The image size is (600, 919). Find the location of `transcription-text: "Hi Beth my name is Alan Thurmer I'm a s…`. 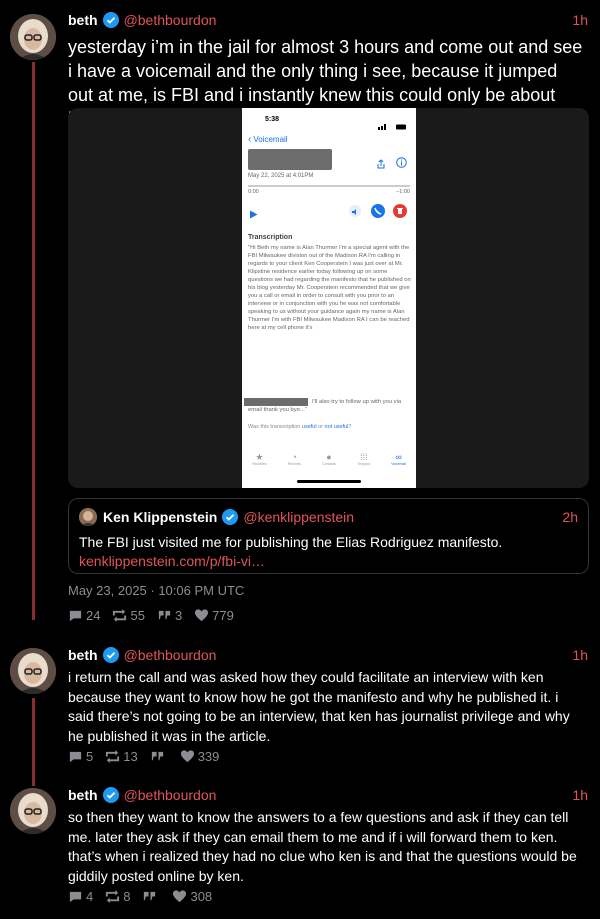

transcription-text: "Hi Beth my name is Alan Thurmer I'm a s… is located at coordinates (329, 288).